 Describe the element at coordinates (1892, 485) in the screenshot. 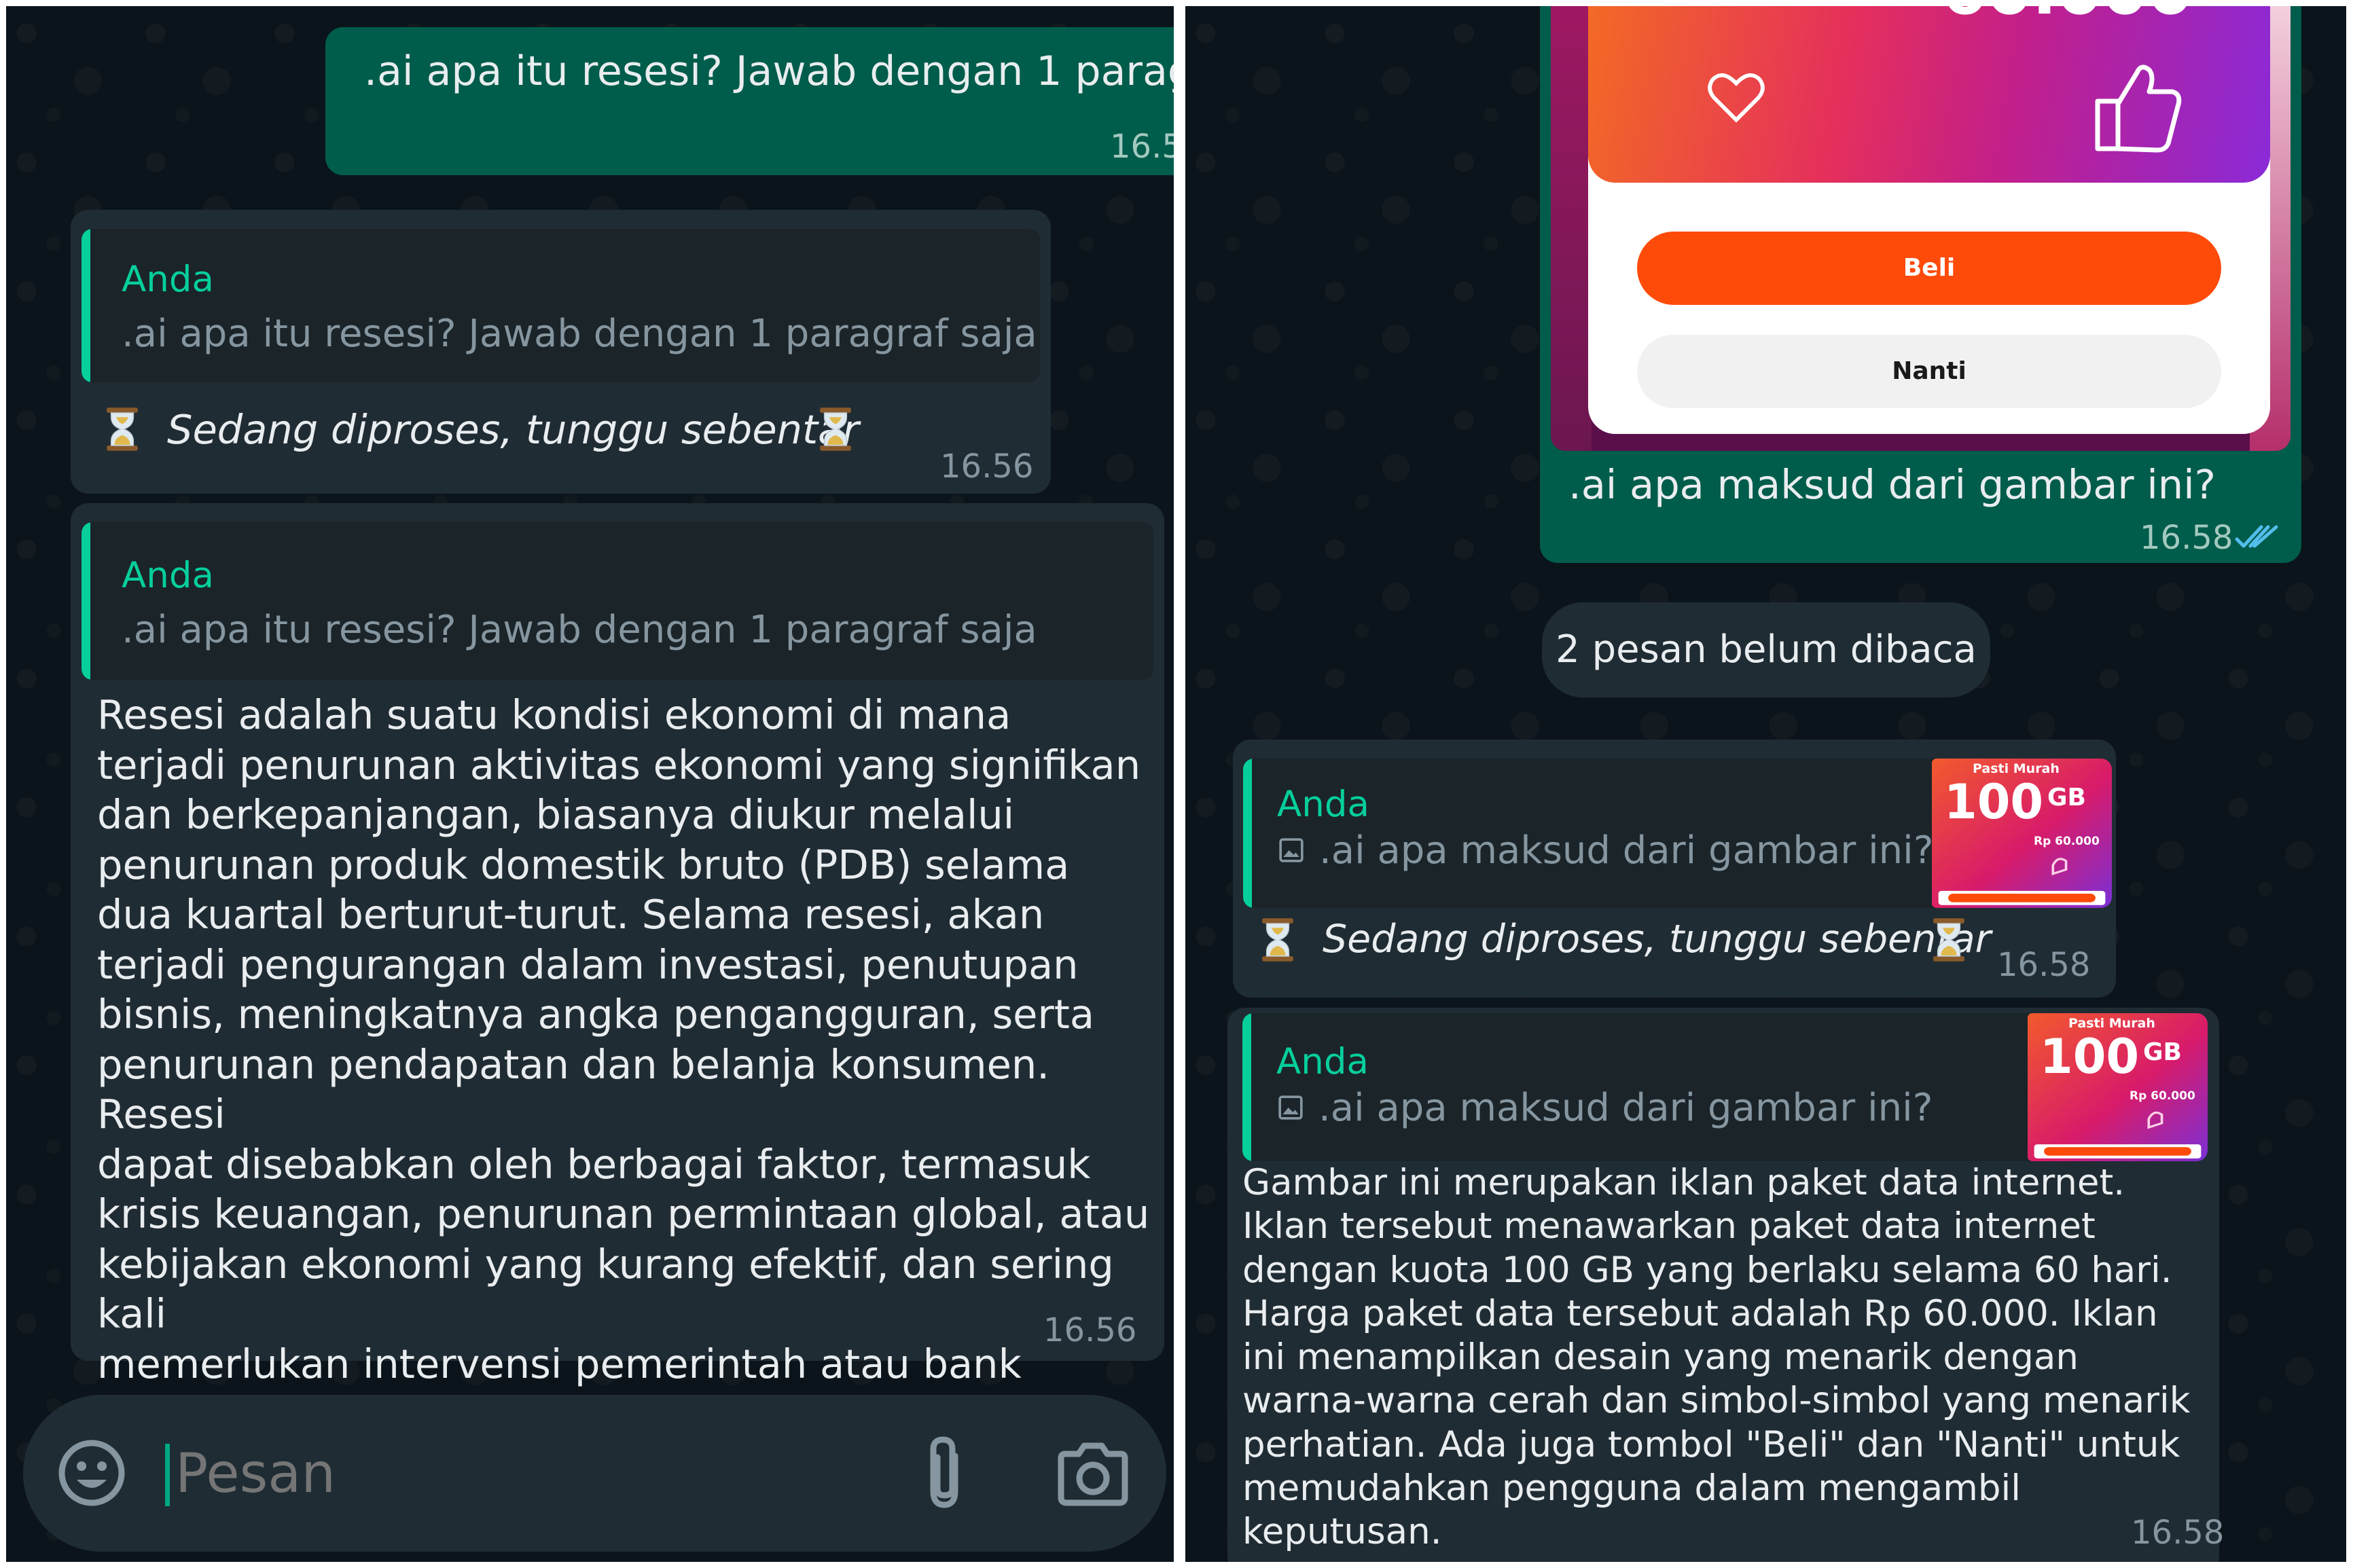

I see `image-caption: .ai apa maksud dari gambar ini?` at that location.